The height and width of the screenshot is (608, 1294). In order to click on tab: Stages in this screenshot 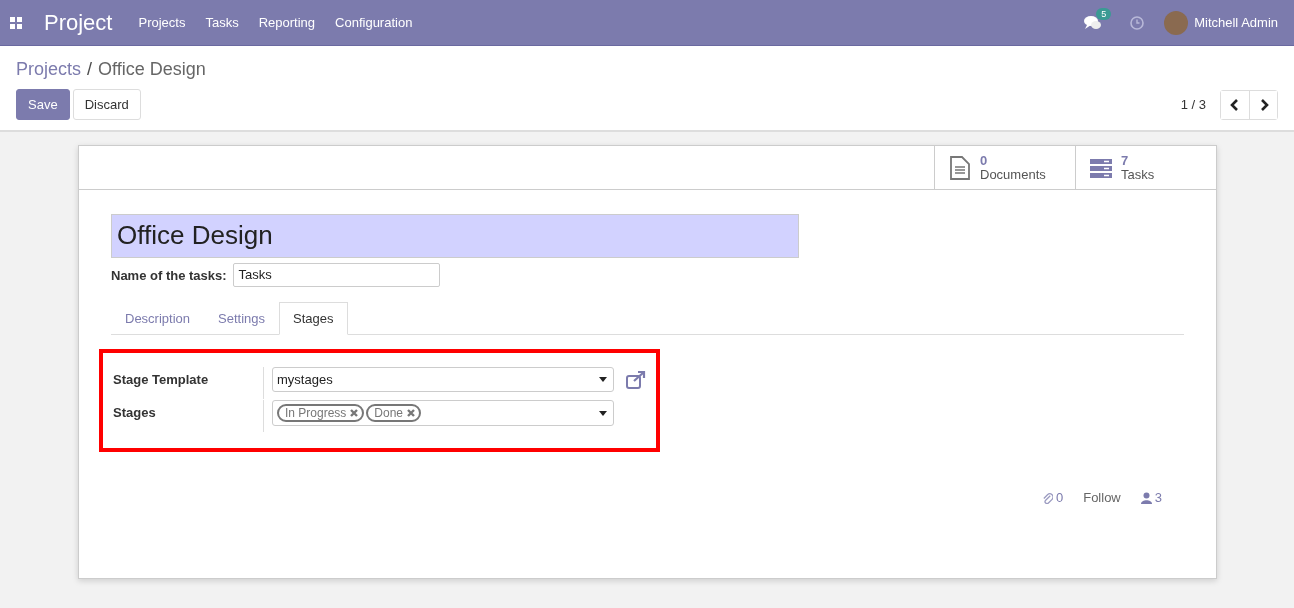, I will do `click(313, 318)`.